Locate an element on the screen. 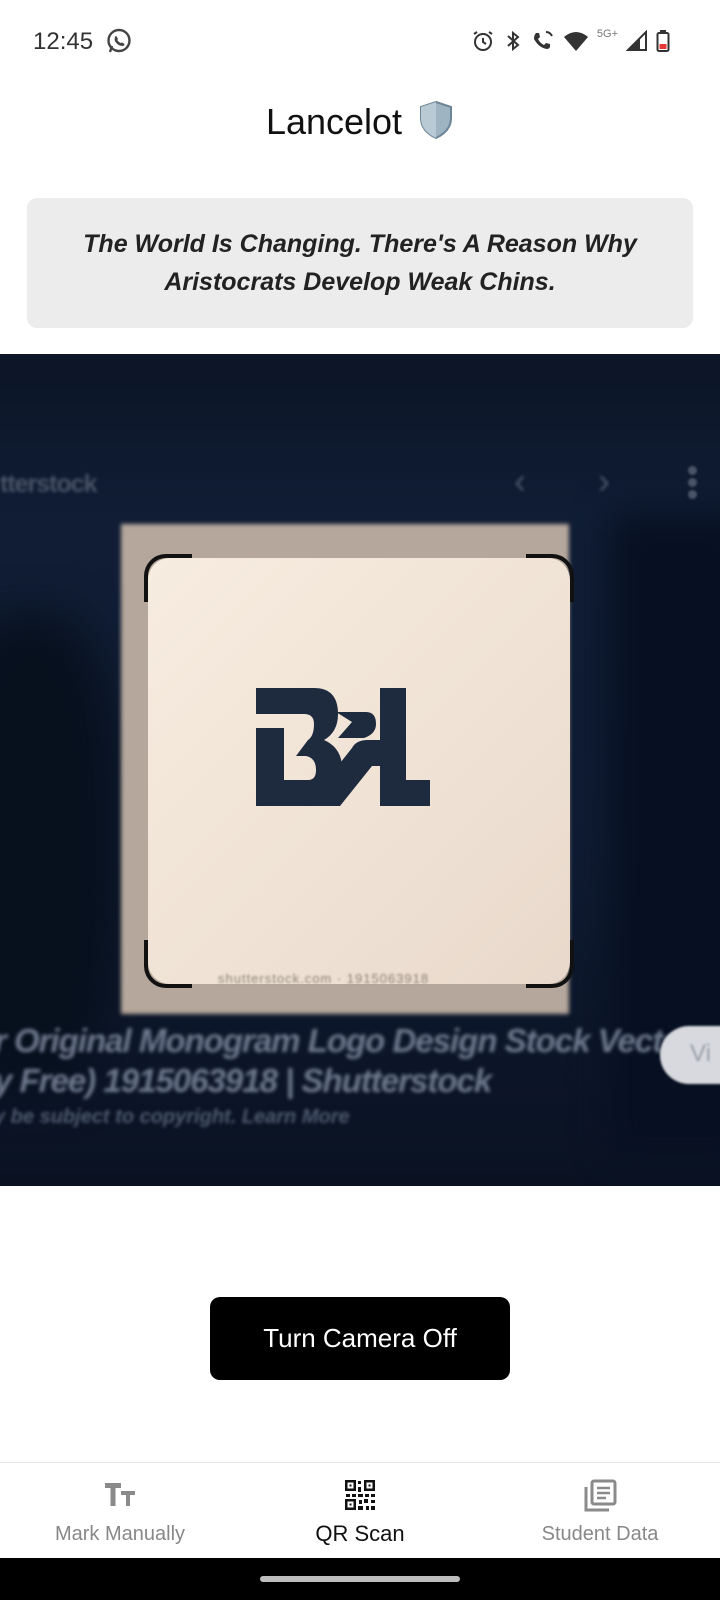 This screenshot has width=720, height=1600. nav-item-student-data: Student Data is located at coordinates (600, 1511).